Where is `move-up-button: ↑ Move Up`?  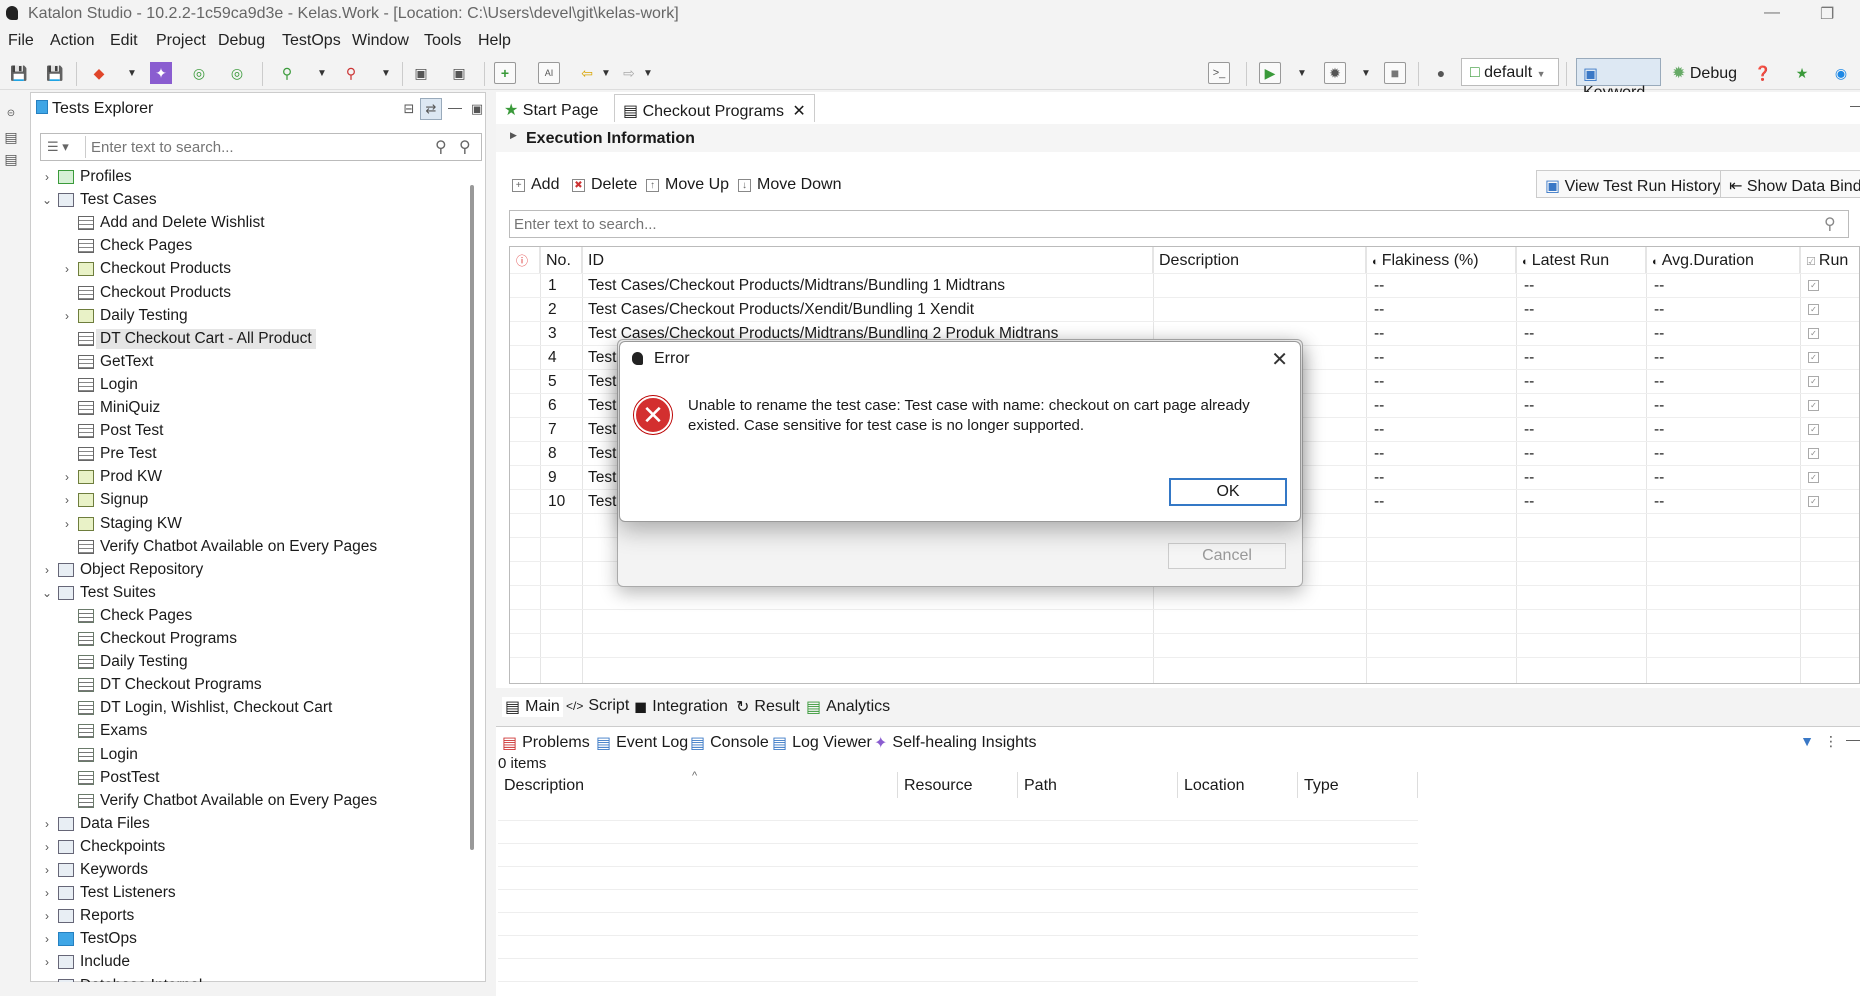
move-up-button: ↑ Move Up is located at coordinates (687, 185).